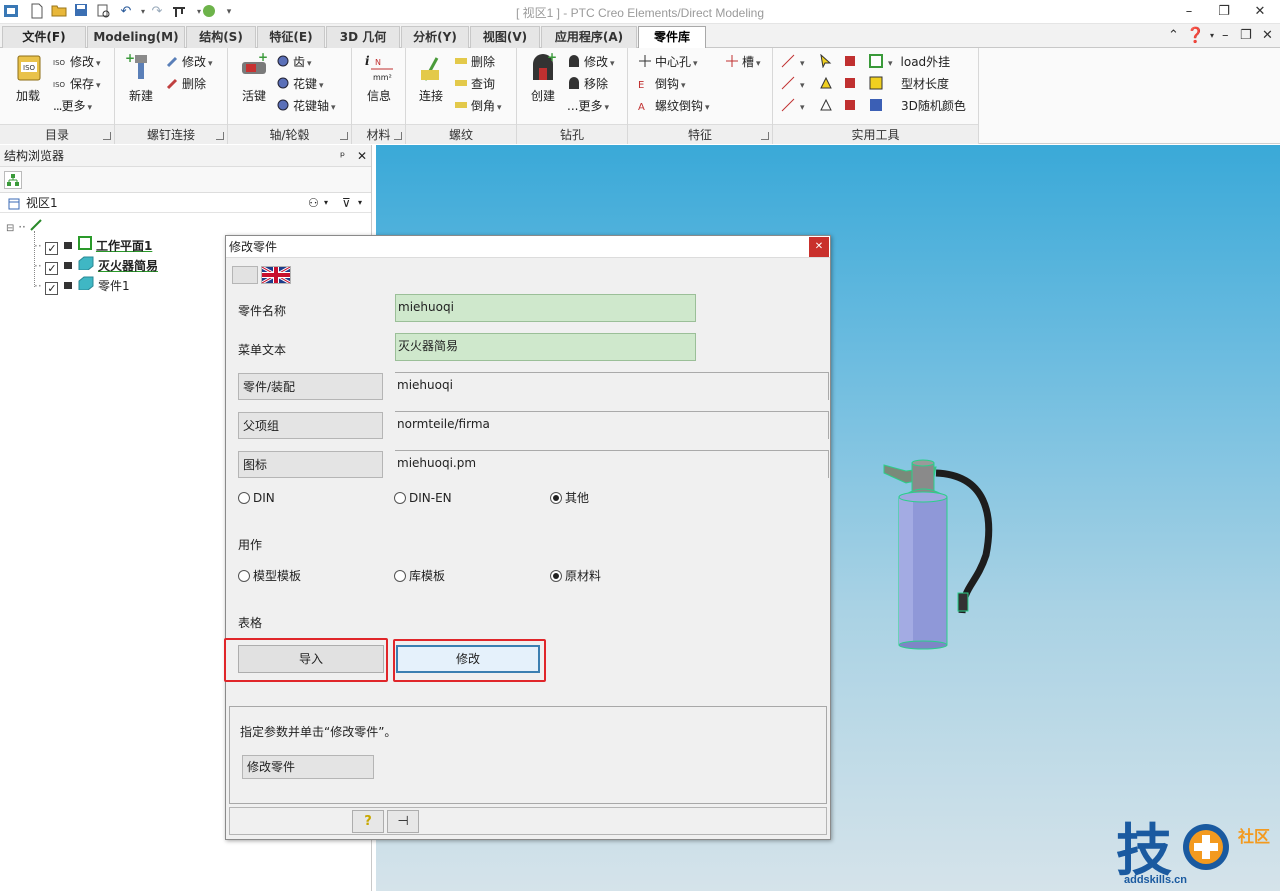 The height and width of the screenshot is (891, 1280). I want to click on screw-new-button: + 新建, so click(141, 77).